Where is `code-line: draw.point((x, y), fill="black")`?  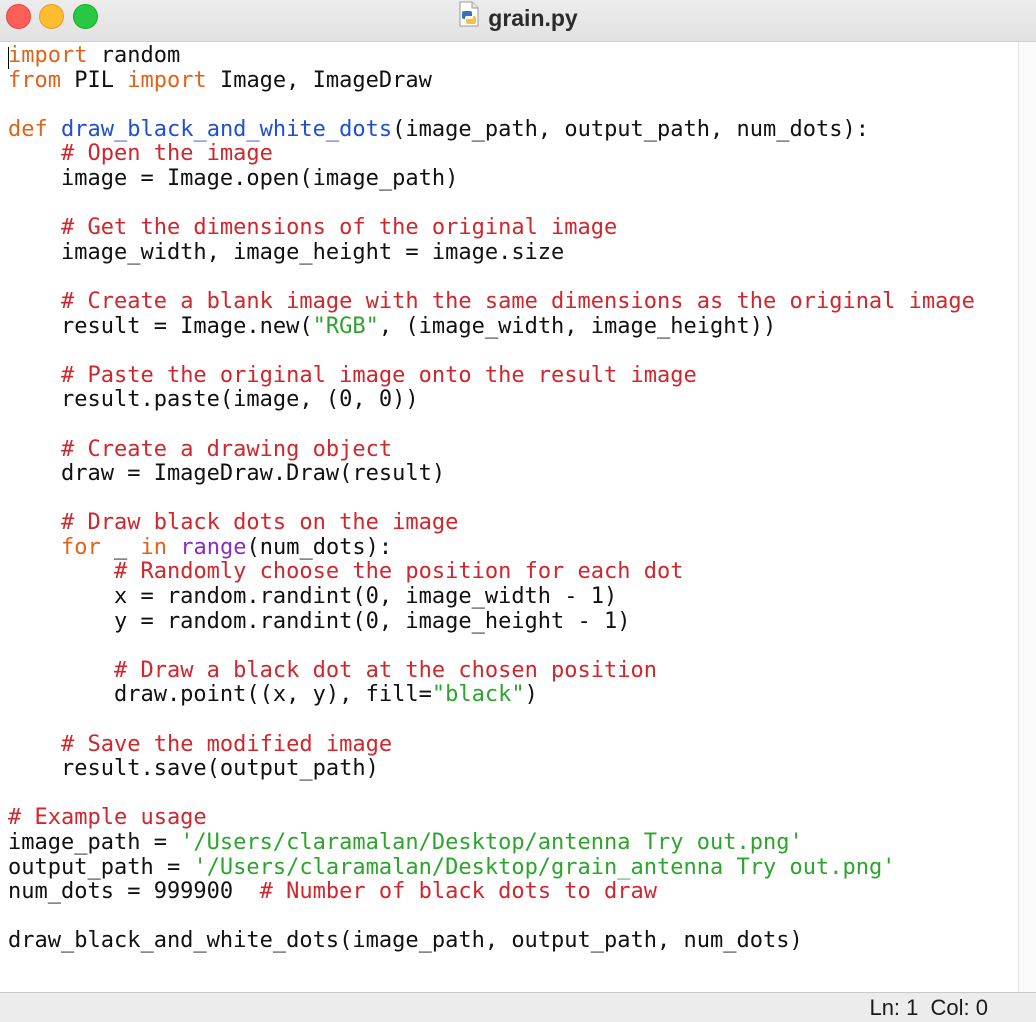 code-line: draw.point((x, y), fill="black") is located at coordinates (491, 695).